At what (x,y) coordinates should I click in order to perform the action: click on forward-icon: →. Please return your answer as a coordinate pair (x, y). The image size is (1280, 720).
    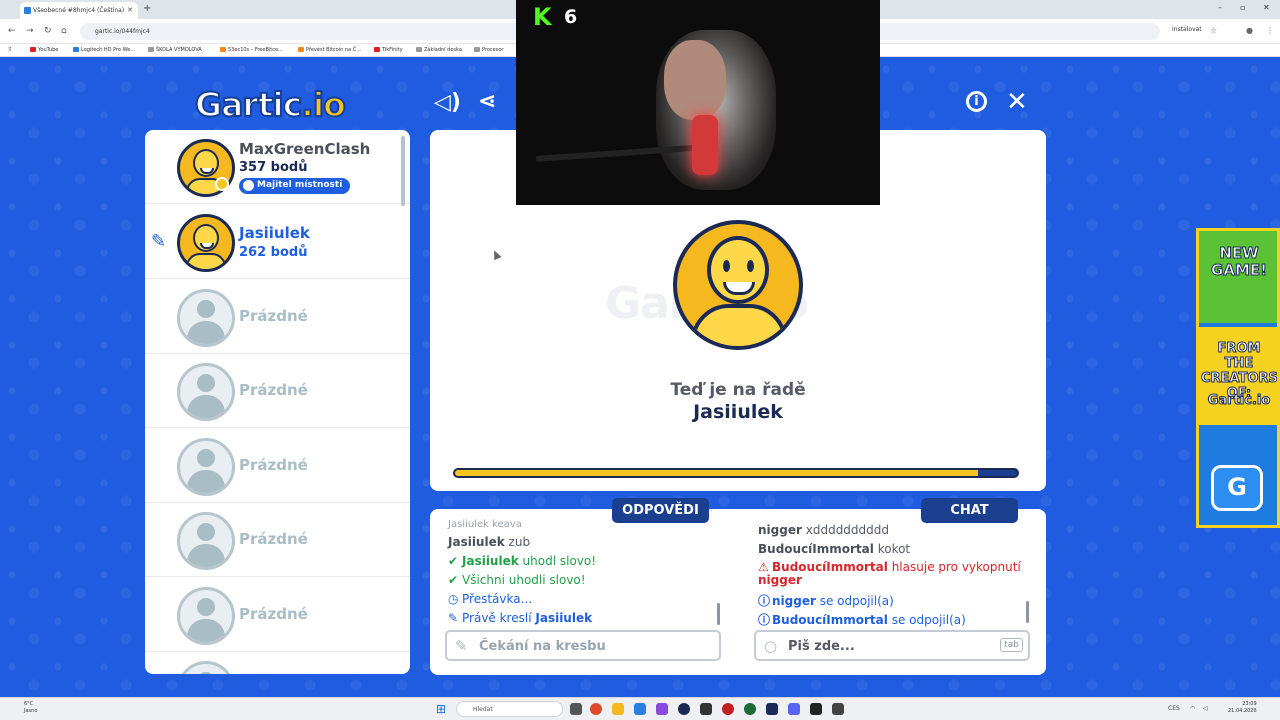
    Looking at the image, I should click on (30, 31).